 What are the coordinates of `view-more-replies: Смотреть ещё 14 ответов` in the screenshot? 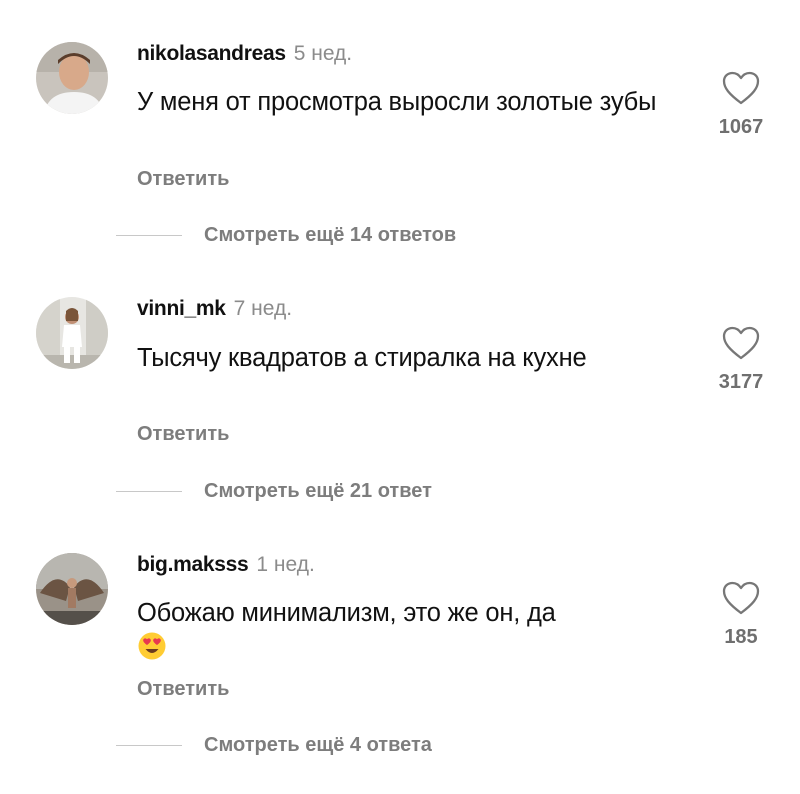 It's located at (286, 235).